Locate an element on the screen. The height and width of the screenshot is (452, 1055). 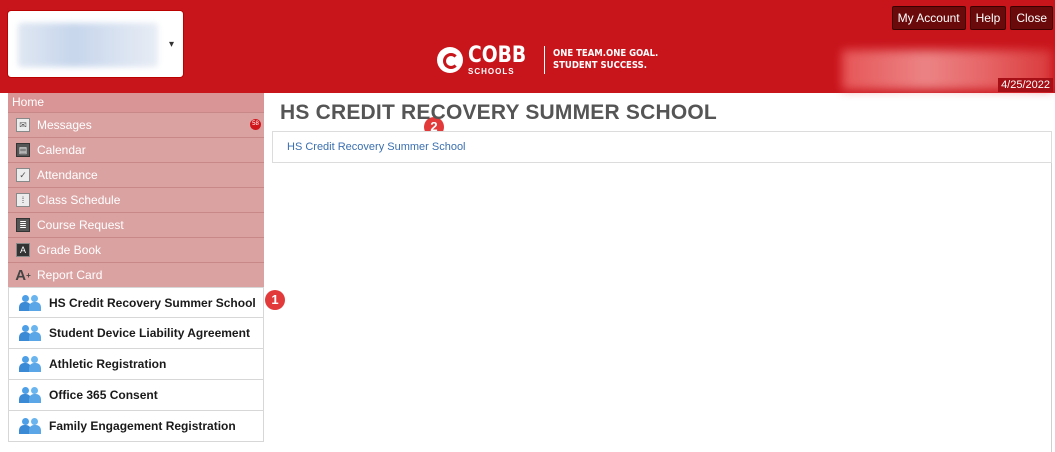
form-link-office-365-consent: Office 365 Consent is located at coordinates (136, 395).